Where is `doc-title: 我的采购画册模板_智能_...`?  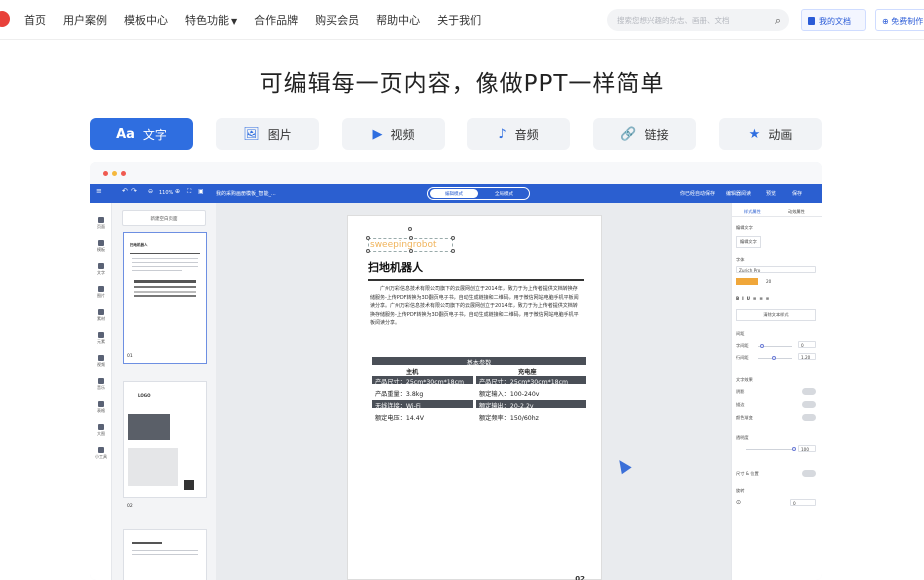 doc-title: 我的采购画册模板_智能_... is located at coordinates (246, 193).